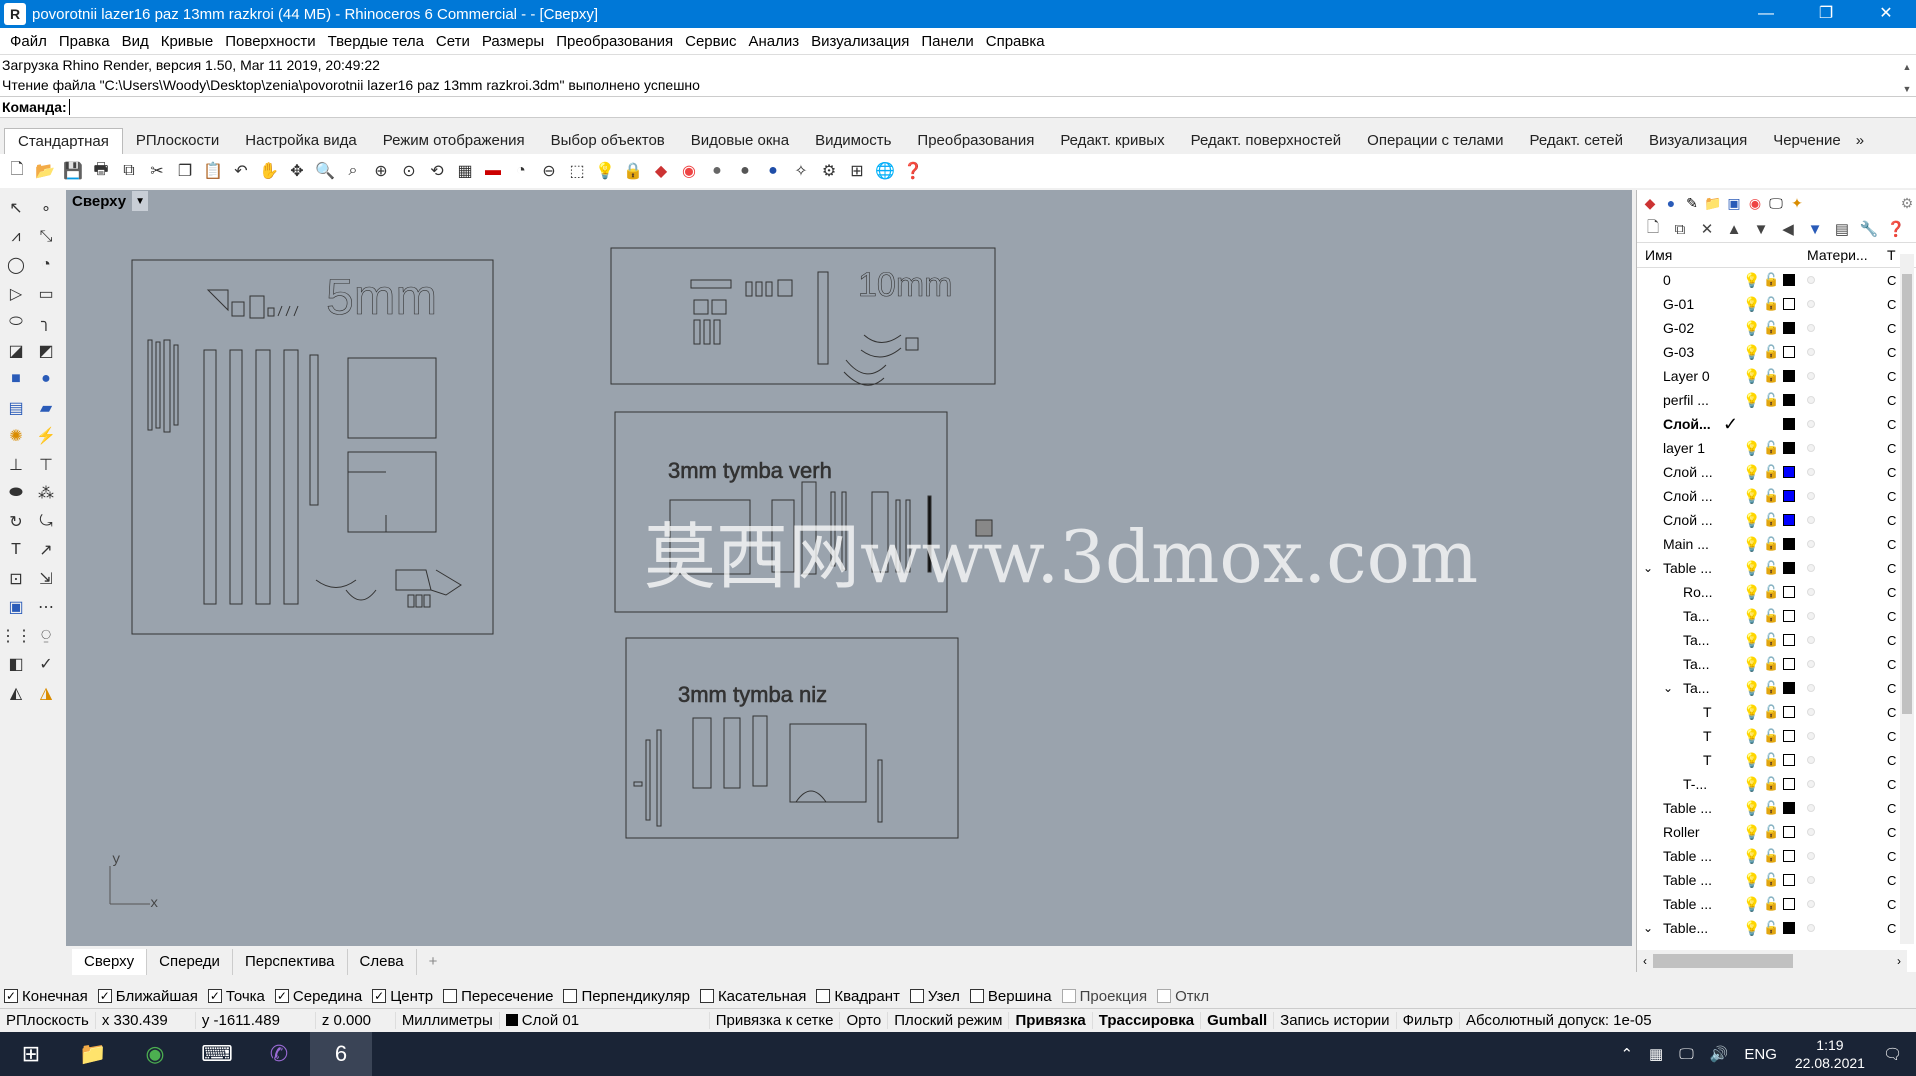 This screenshot has width=1916, height=1076. I want to click on boolean-icon: ●, so click(46, 379).